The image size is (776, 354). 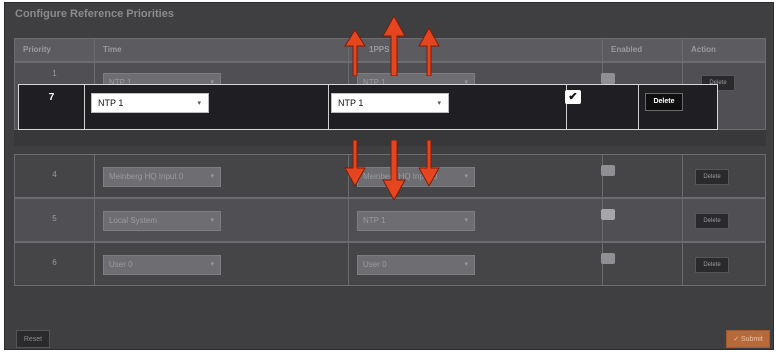 What do you see at coordinates (416, 265) in the screenshot?
I see `pps-select: User 0 ▾` at bounding box center [416, 265].